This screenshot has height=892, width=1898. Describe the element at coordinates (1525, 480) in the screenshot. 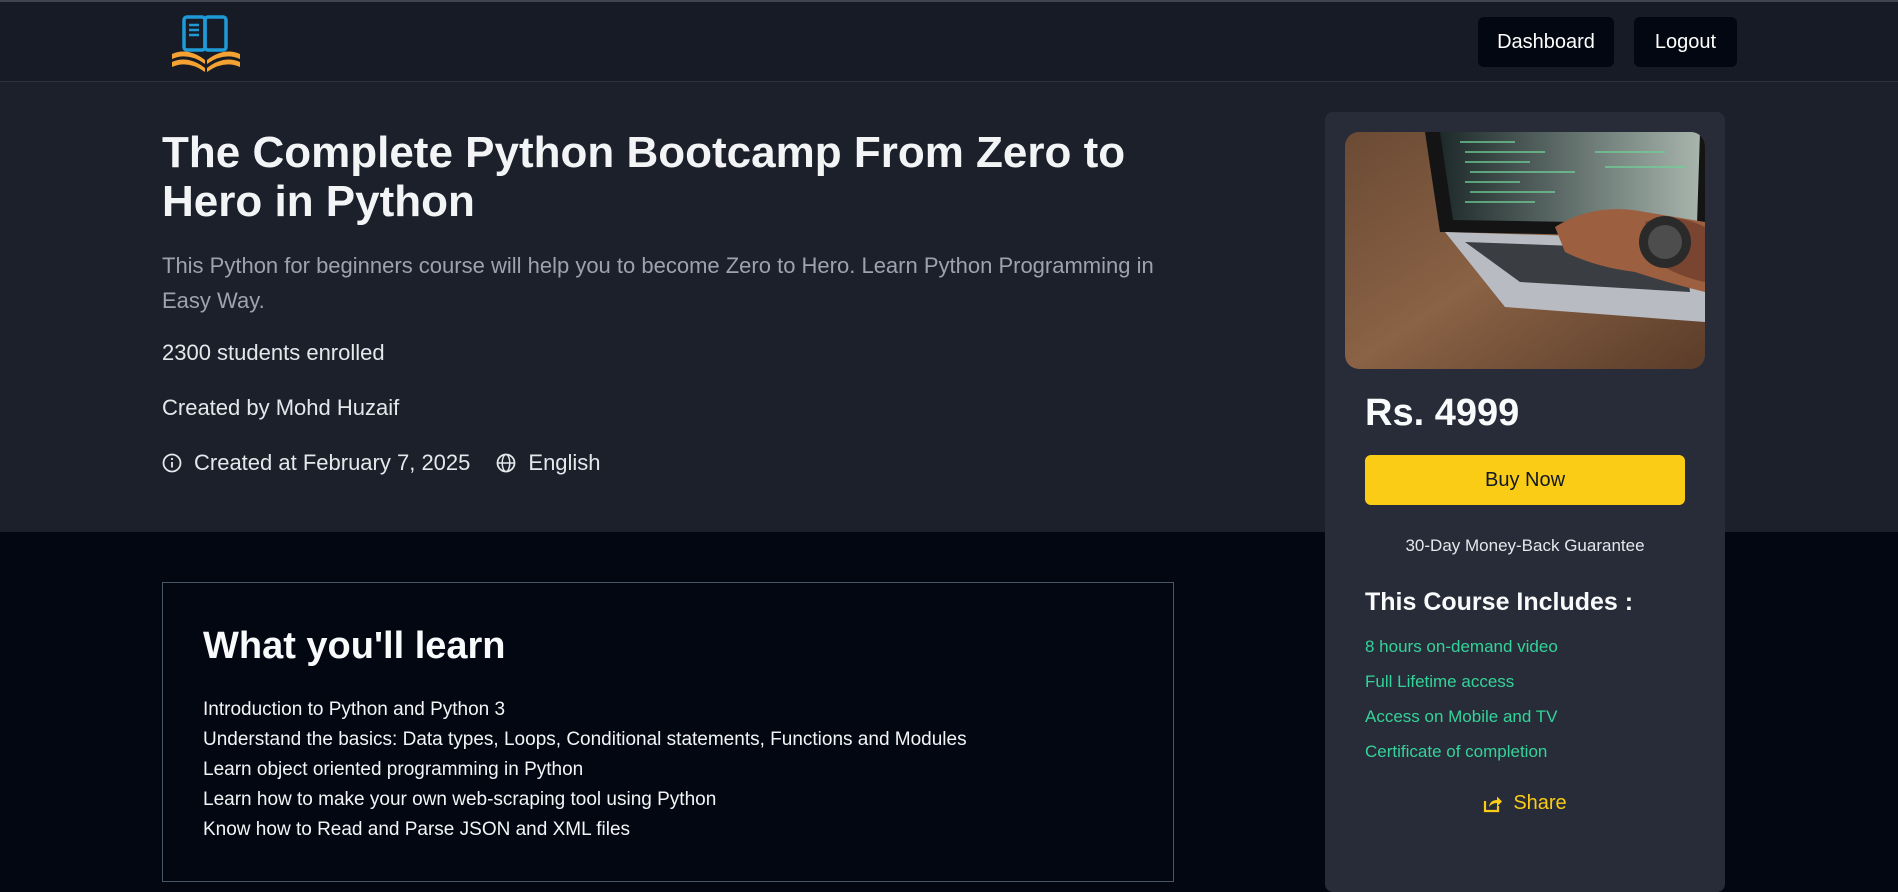

I see `buy-now-button: Buy Now` at that location.